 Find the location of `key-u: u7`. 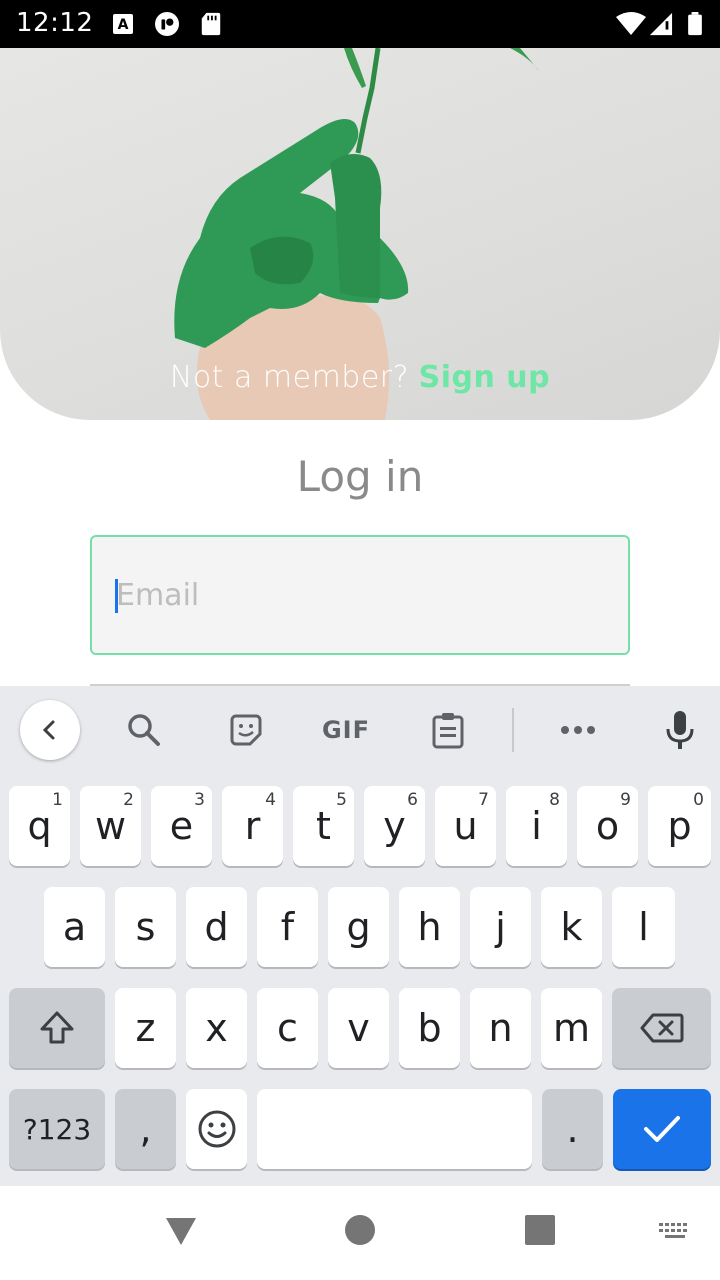

key-u: u7 is located at coordinates (465, 826).